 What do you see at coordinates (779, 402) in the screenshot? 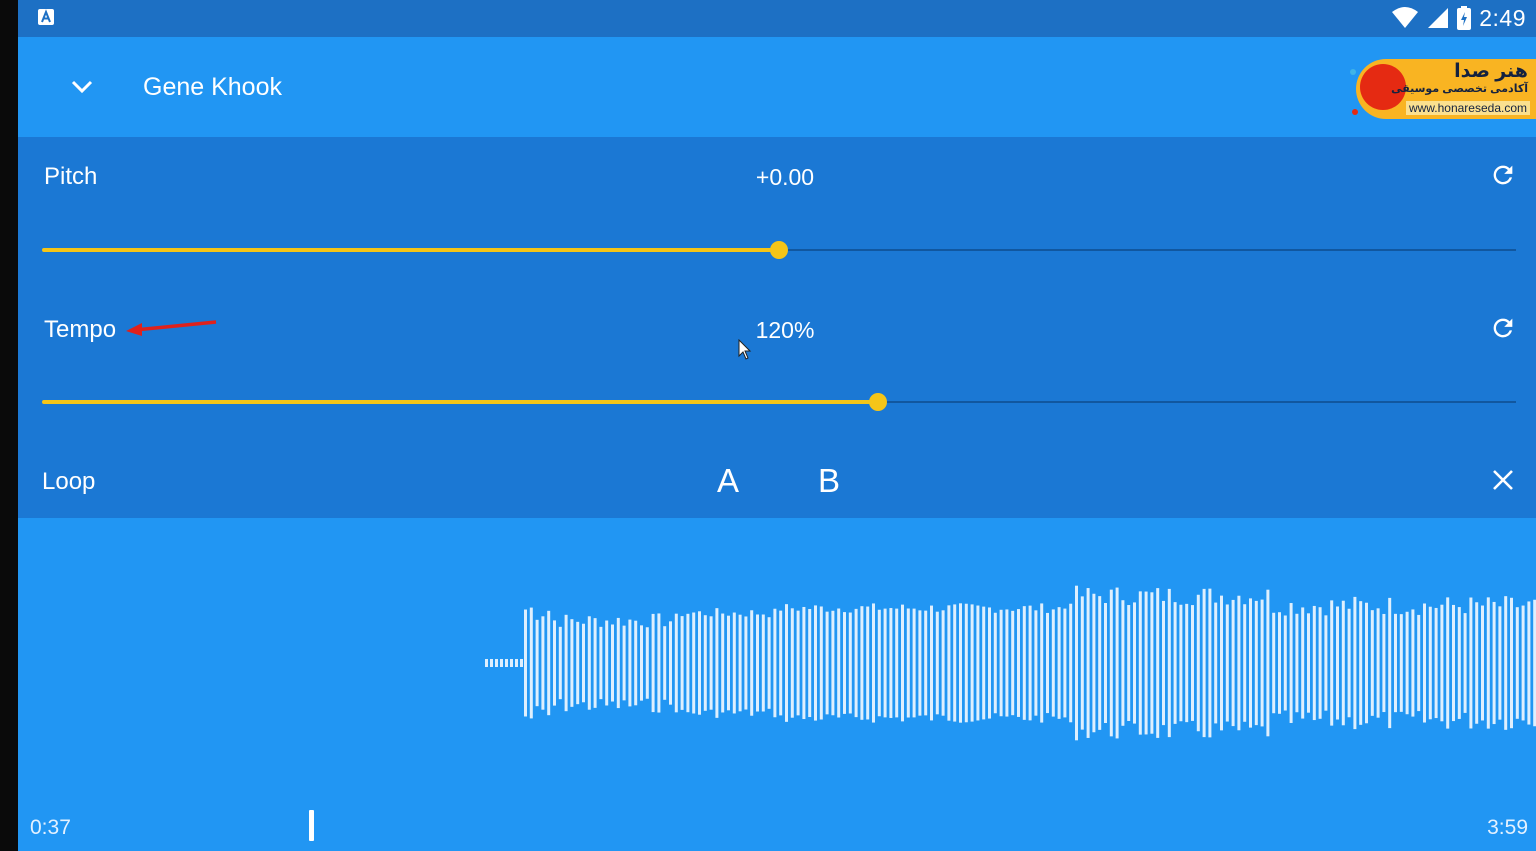
I see `tempo-slider` at bounding box center [779, 402].